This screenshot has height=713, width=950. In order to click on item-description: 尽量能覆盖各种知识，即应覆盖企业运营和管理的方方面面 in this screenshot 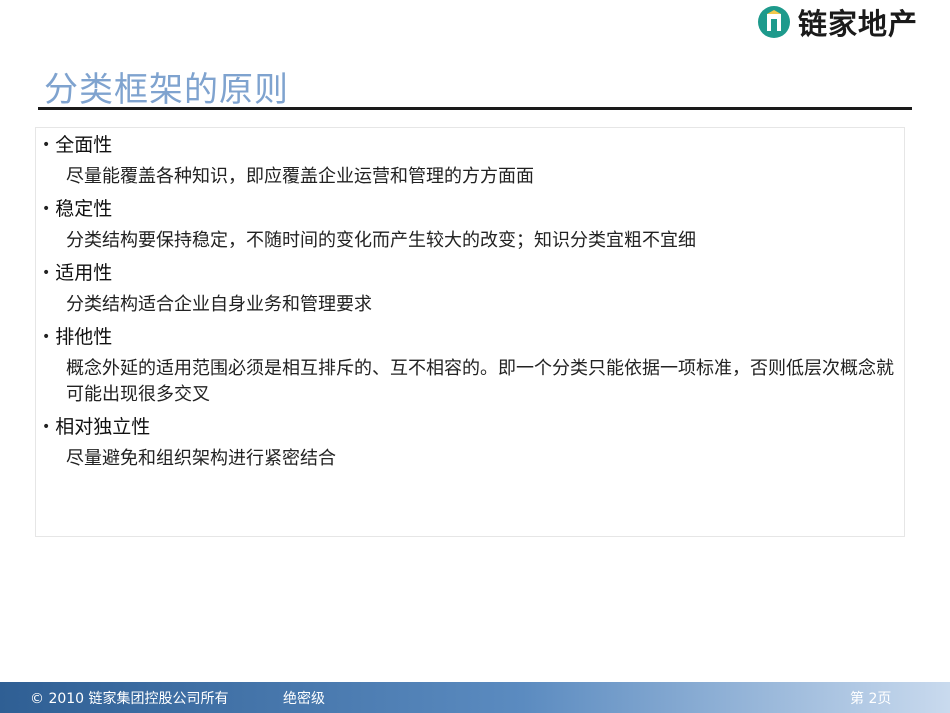, I will do `click(300, 176)`.